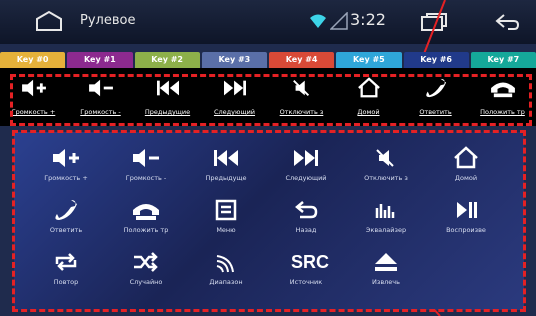 This screenshot has width=536, height=316. What do you see at coordinates (306, 178) in the screenshot?
I see `function-label: Следующий` at bounding box center [306, 178].